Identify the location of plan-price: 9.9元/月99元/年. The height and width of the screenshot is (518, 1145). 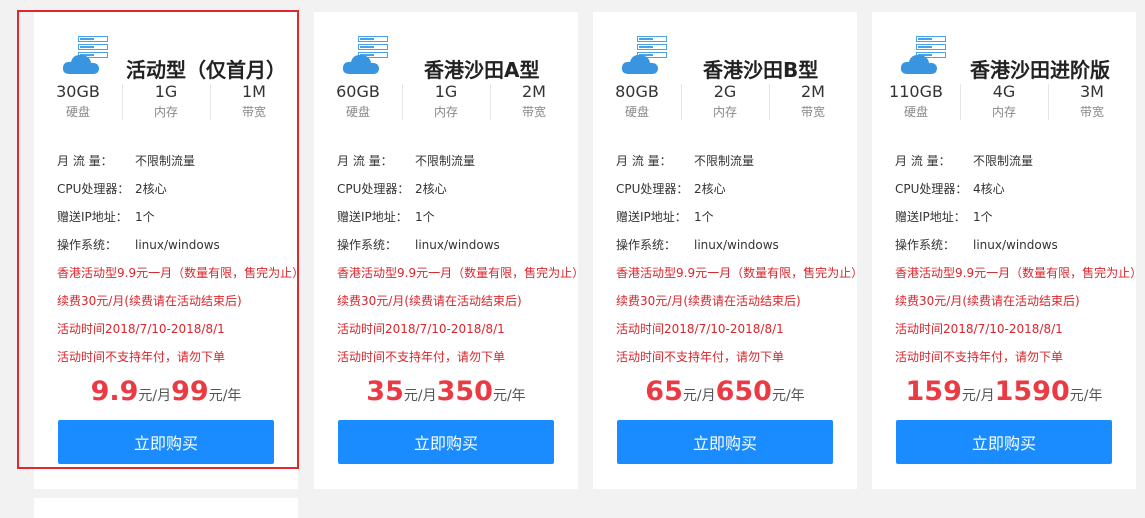
(166, 391).